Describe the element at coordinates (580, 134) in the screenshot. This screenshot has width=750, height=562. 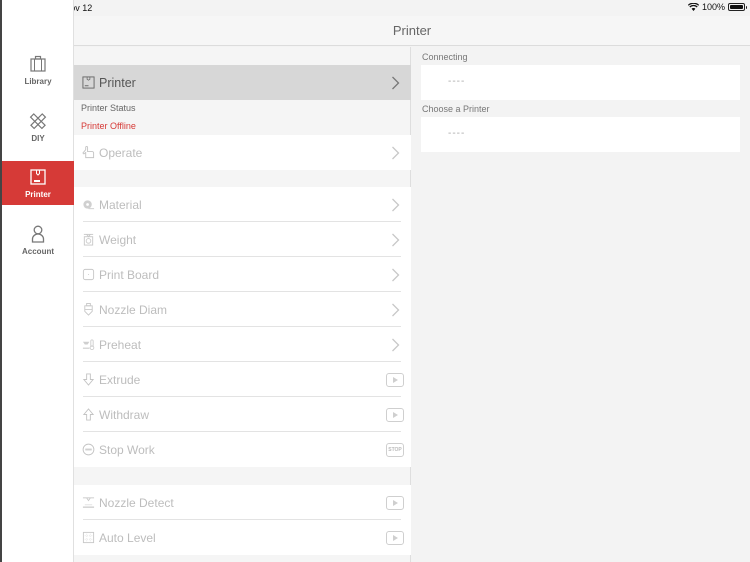
I see `choose-printer-box: ----` at that location.